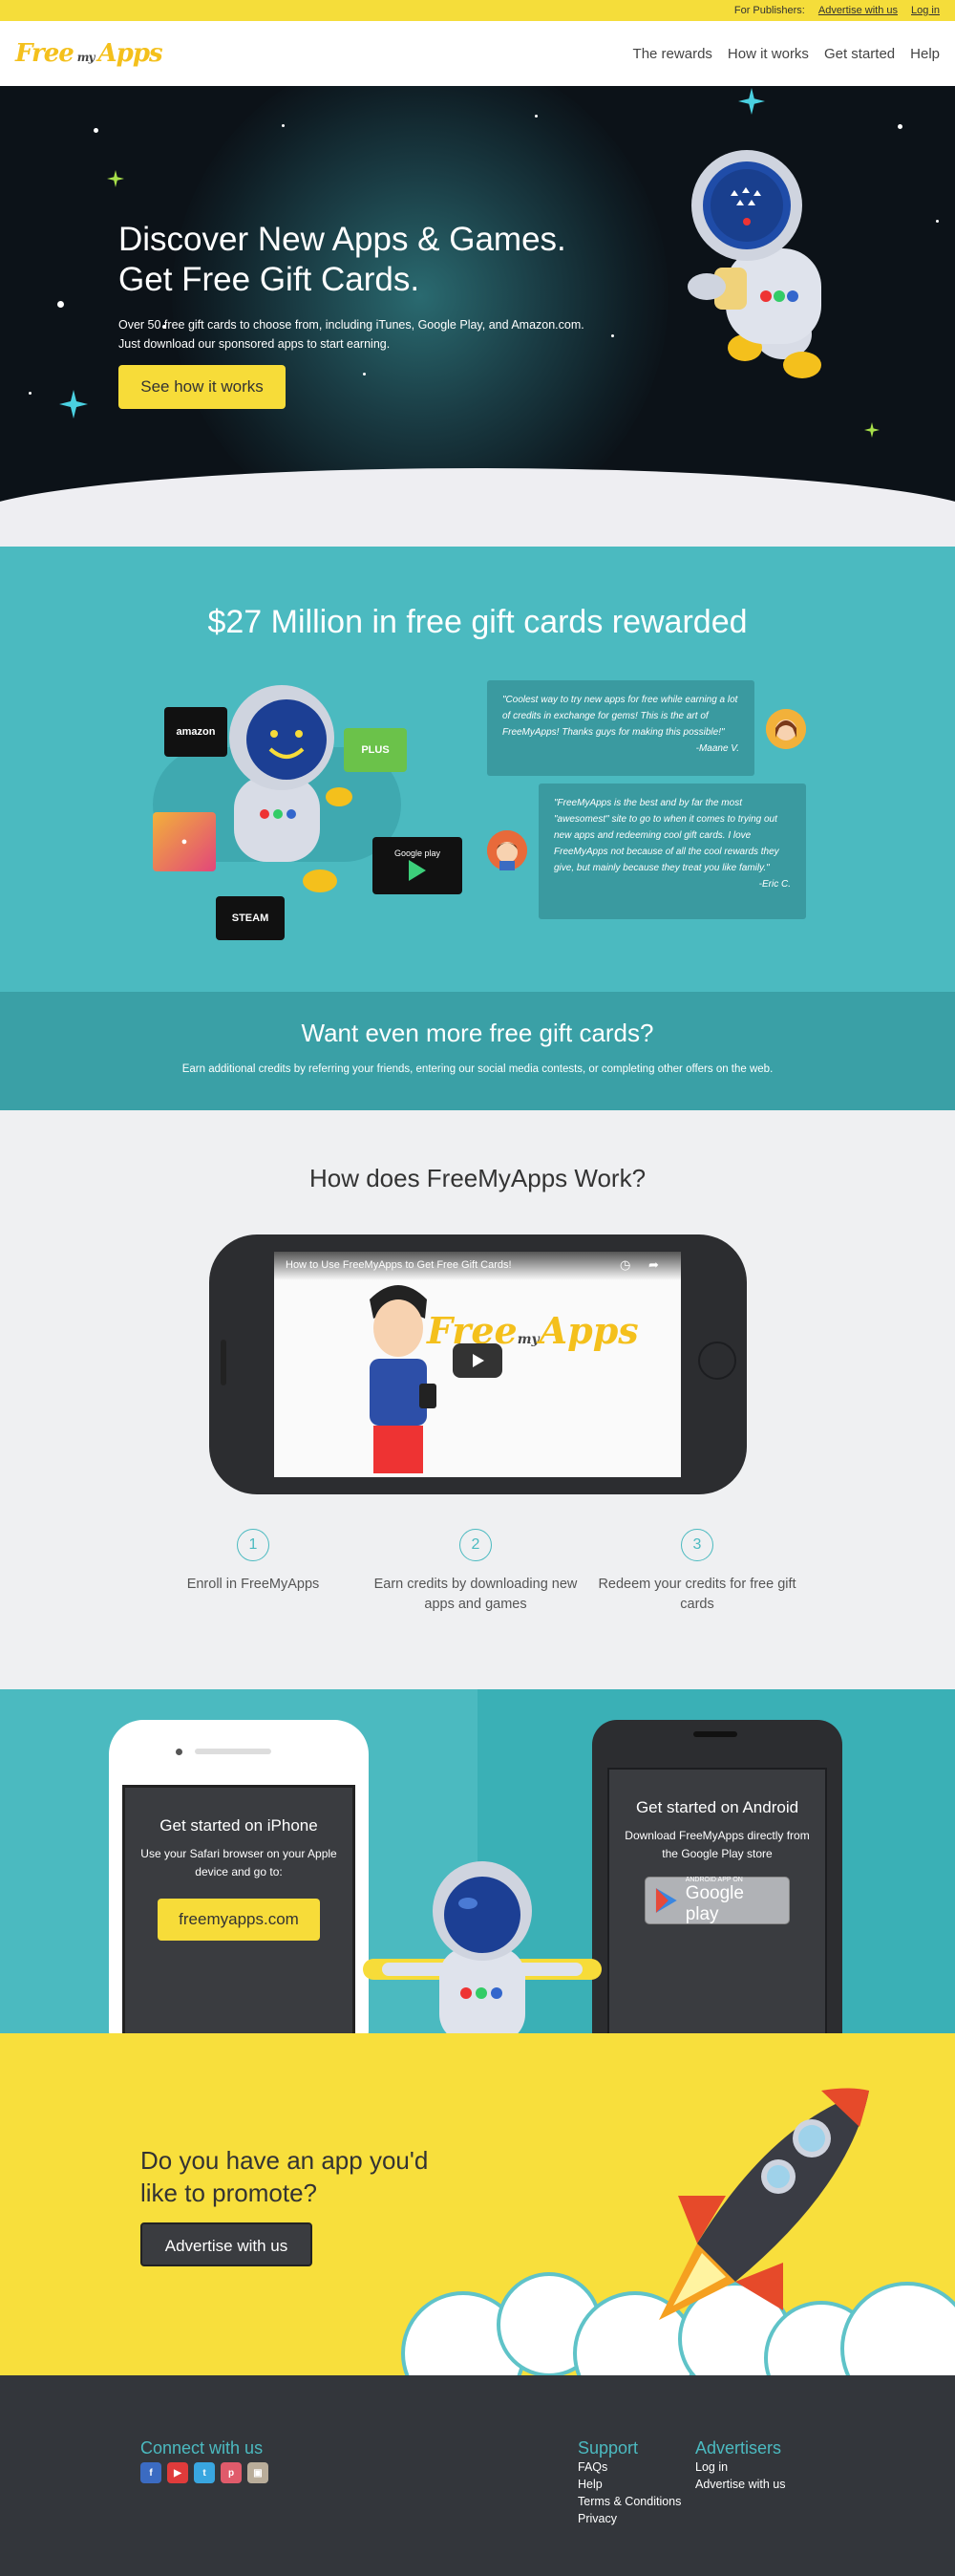 This screenshot has height=2576, width=955. I want to click on step-number: 1, so click(253, 1545).